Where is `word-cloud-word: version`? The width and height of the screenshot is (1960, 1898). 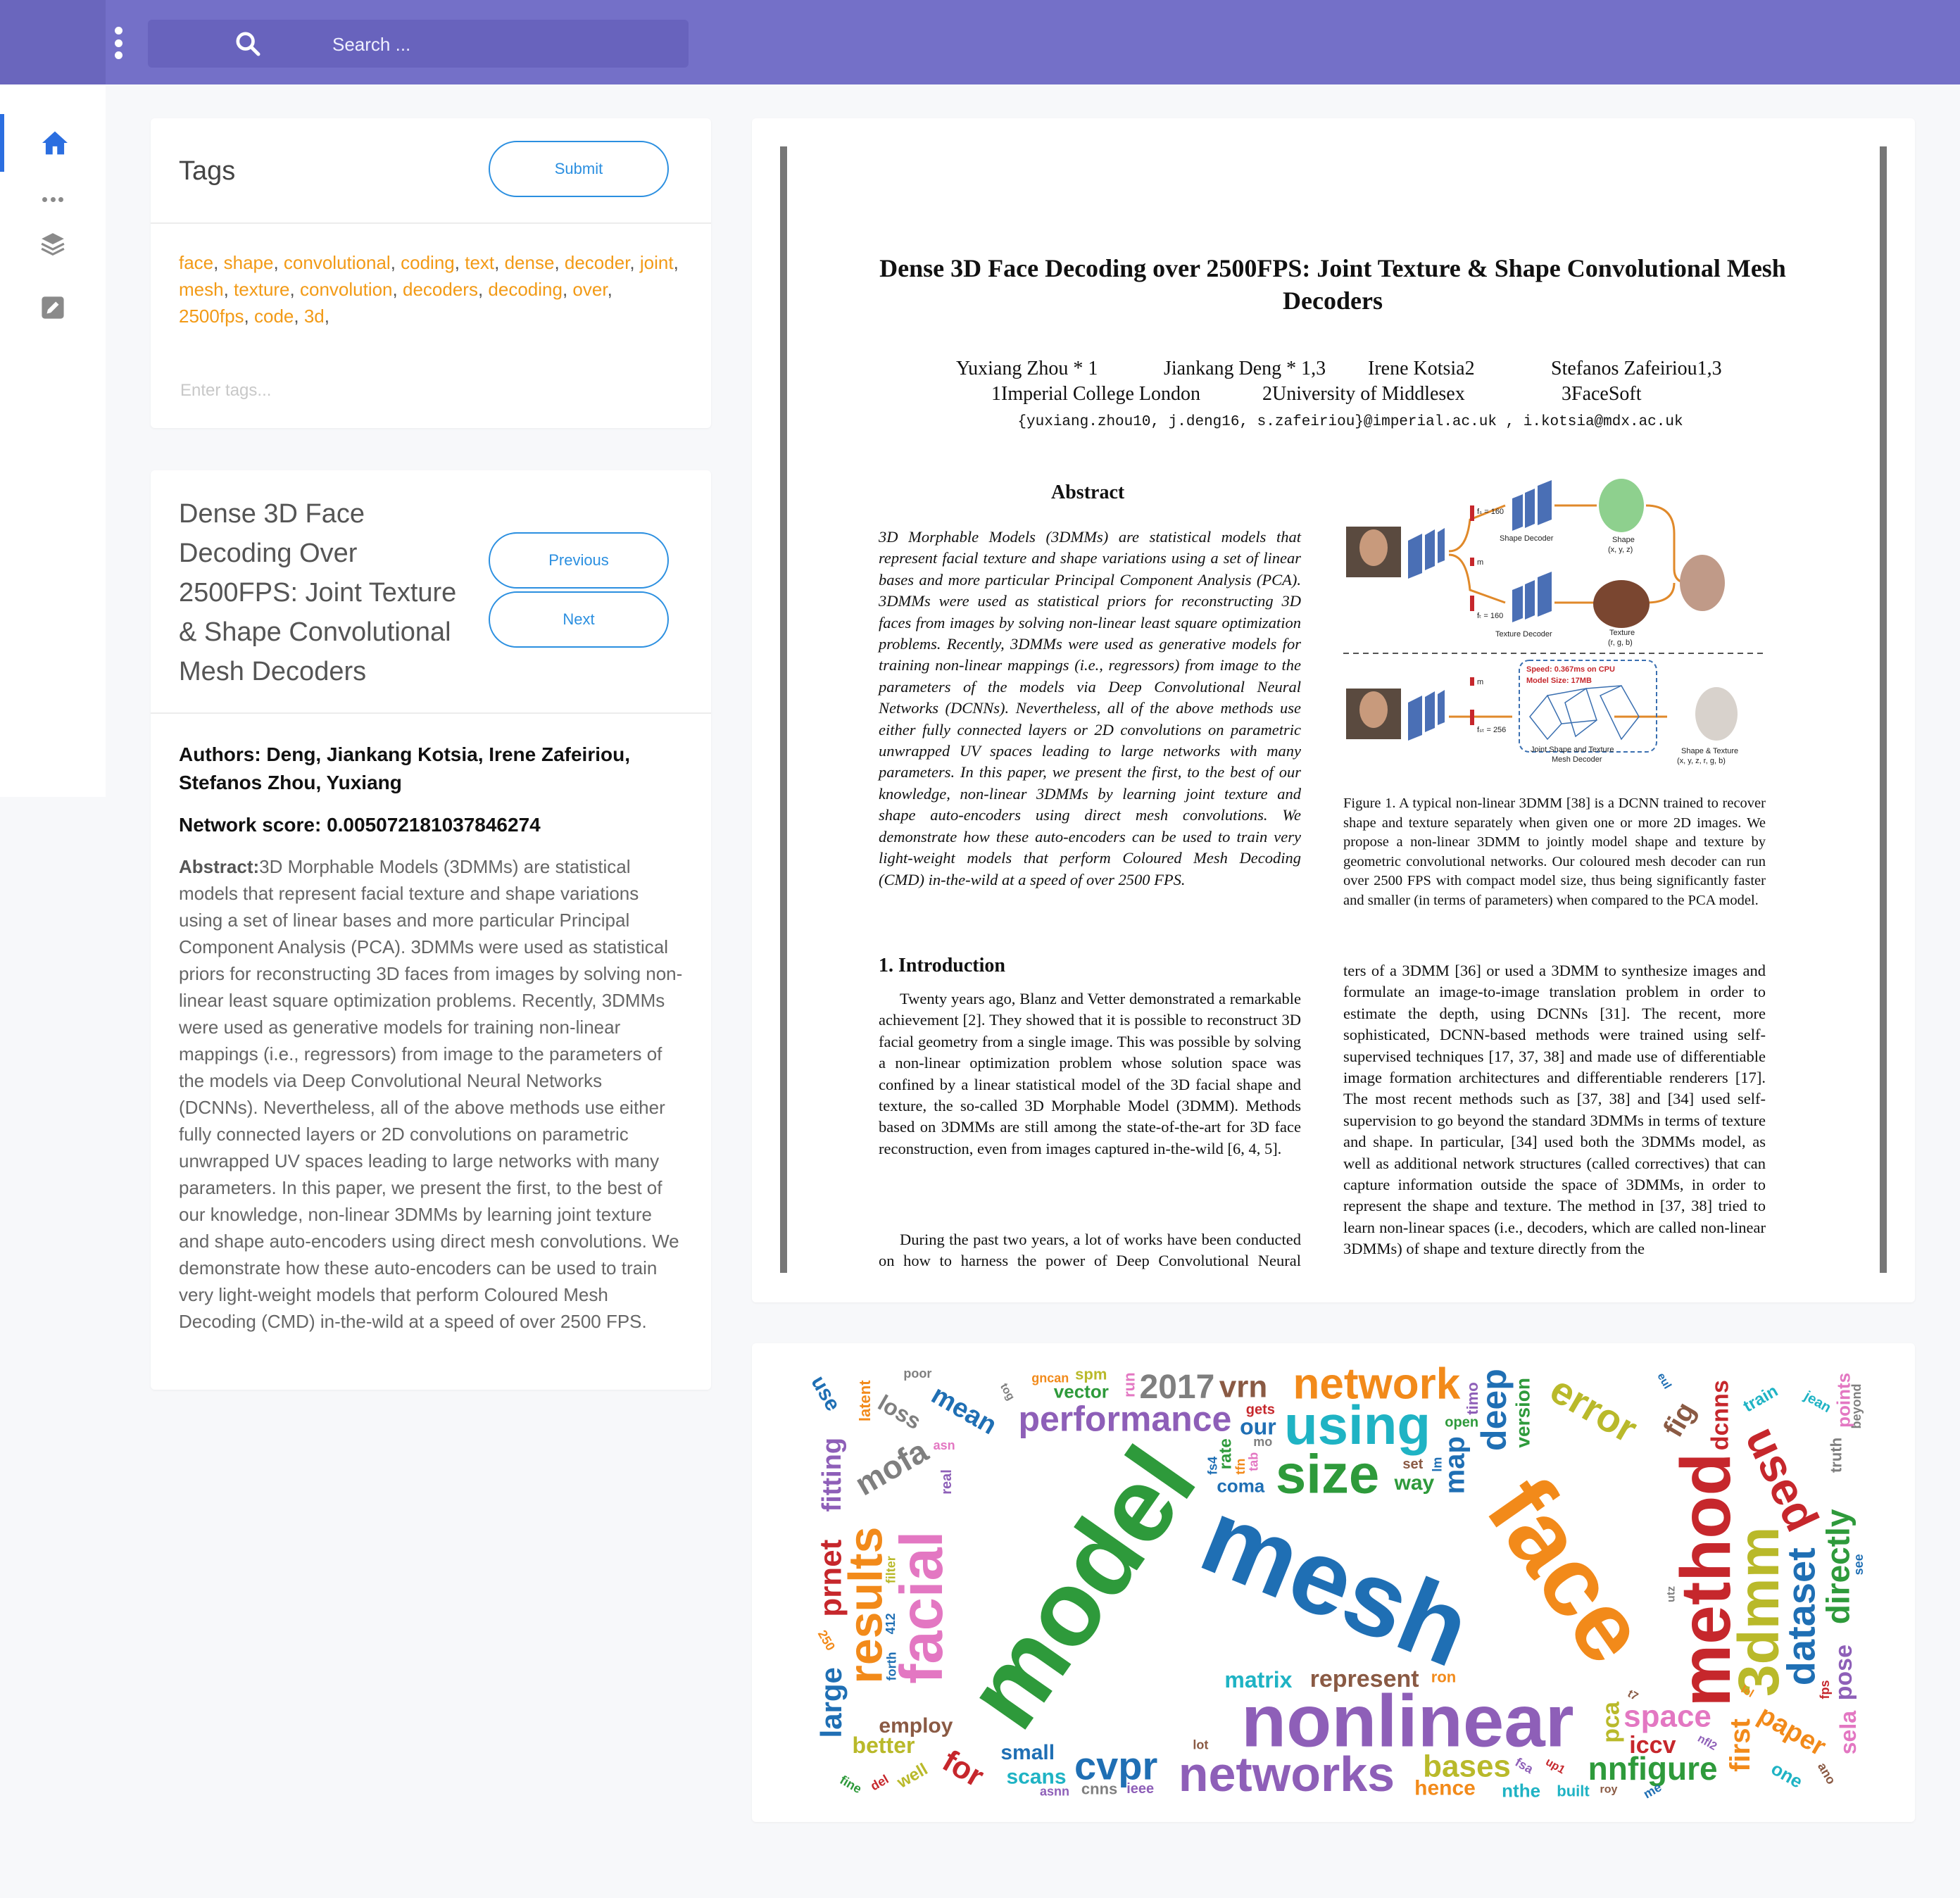
word-cloud-word: version is located at coordinates (1523, 1413).